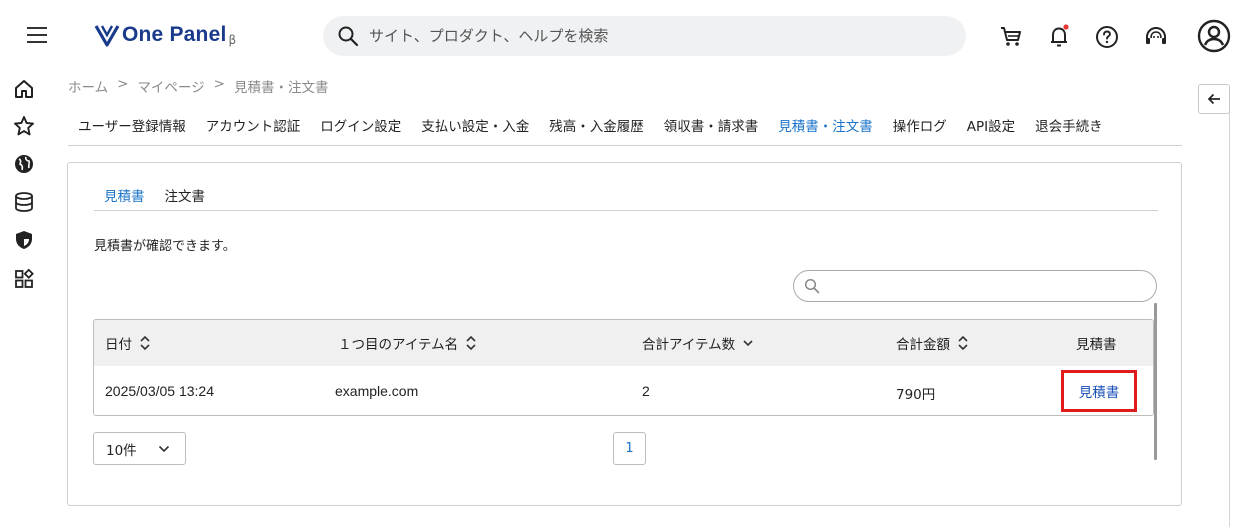  Describe the element at coordinates (253, 128) in the screenshot. I see `tab-account-auth: アカウント認証` at that location.